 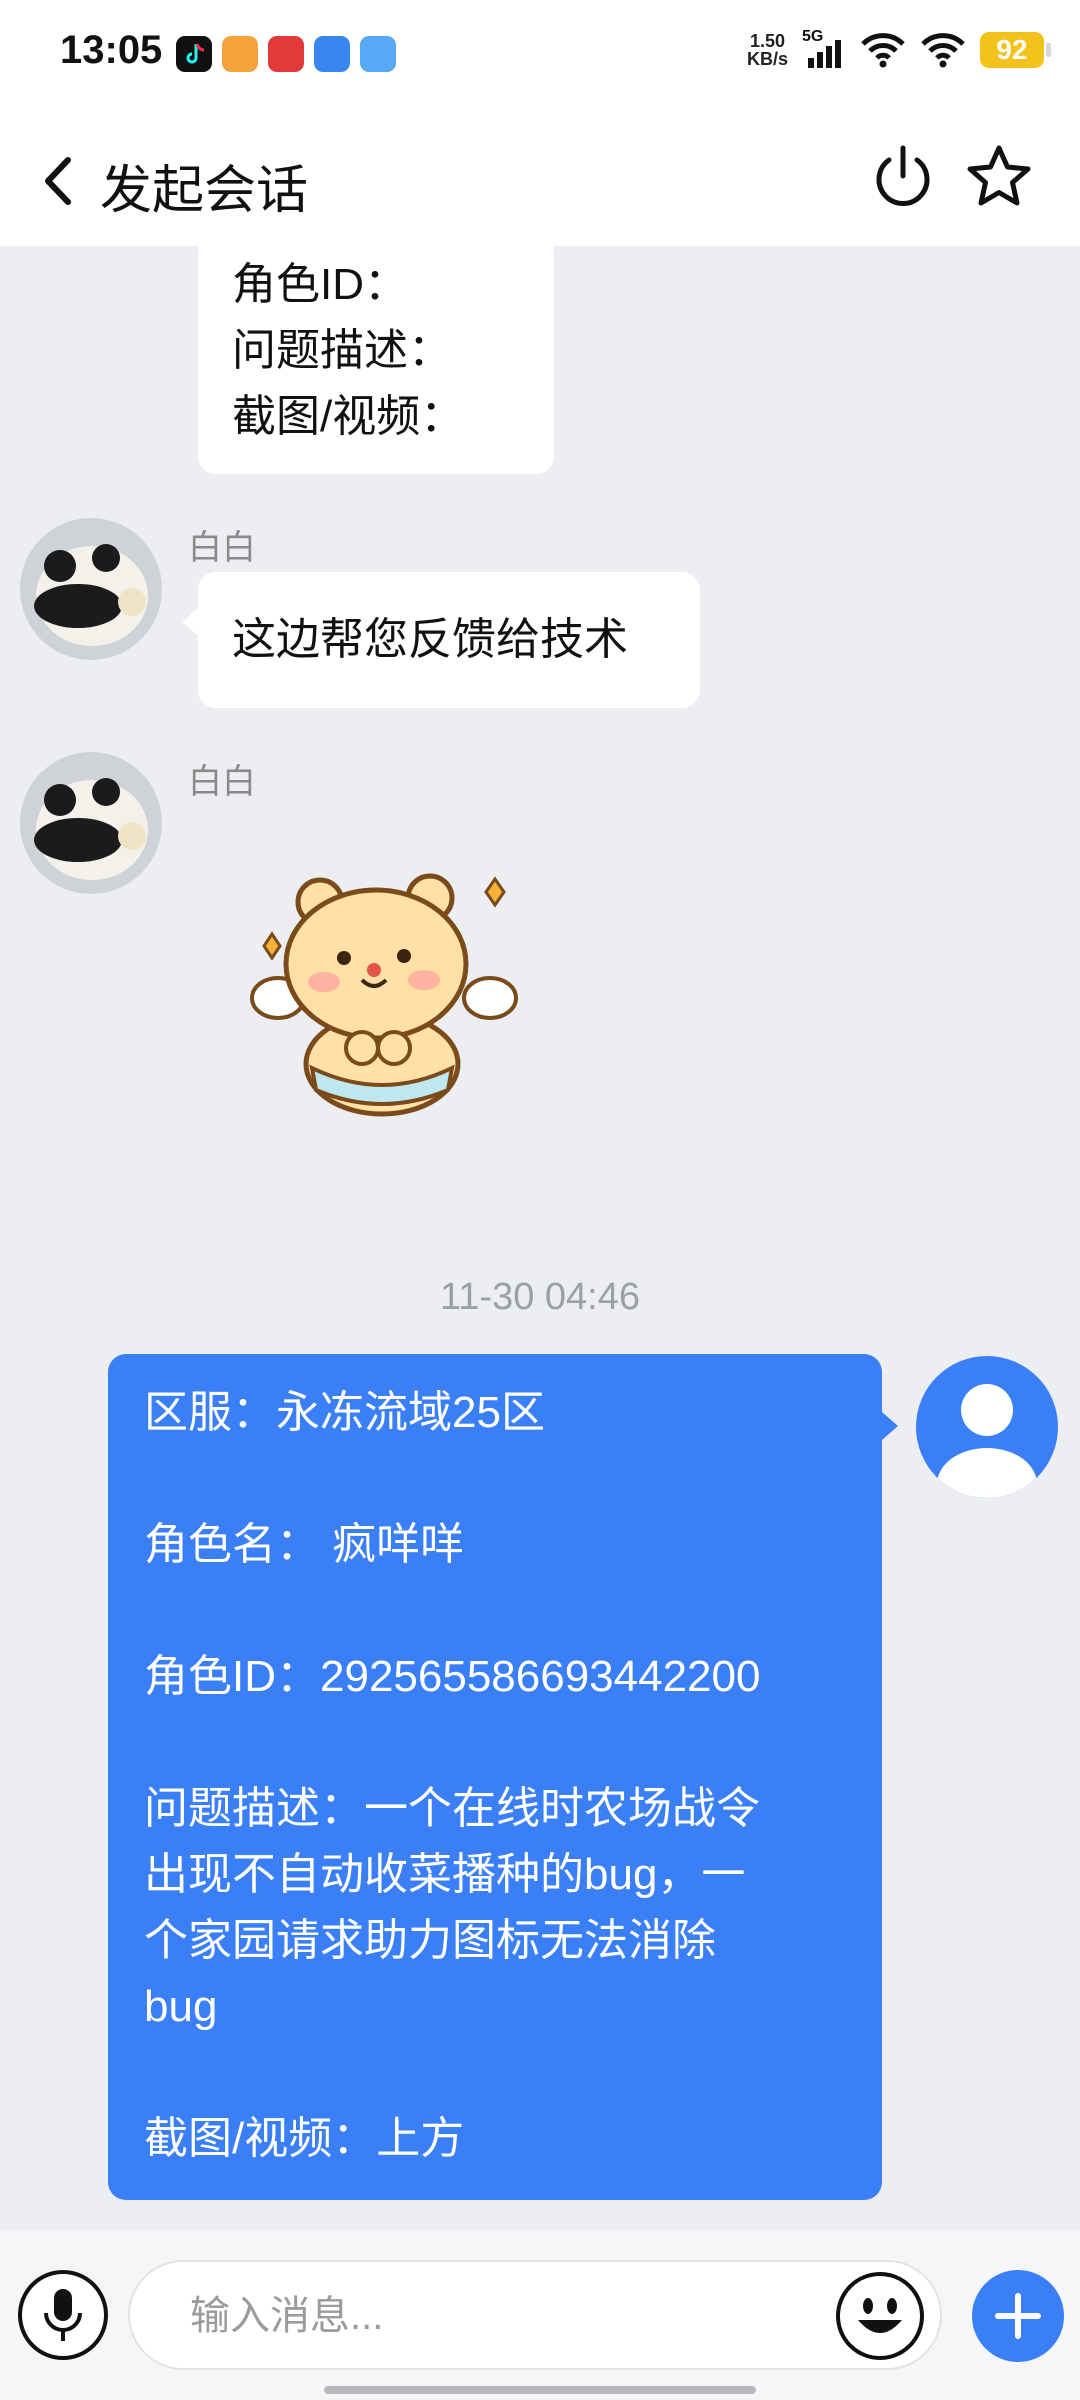 I want to click on message-timestamp: 11-30 04:46, so click(x=540, y=1297).